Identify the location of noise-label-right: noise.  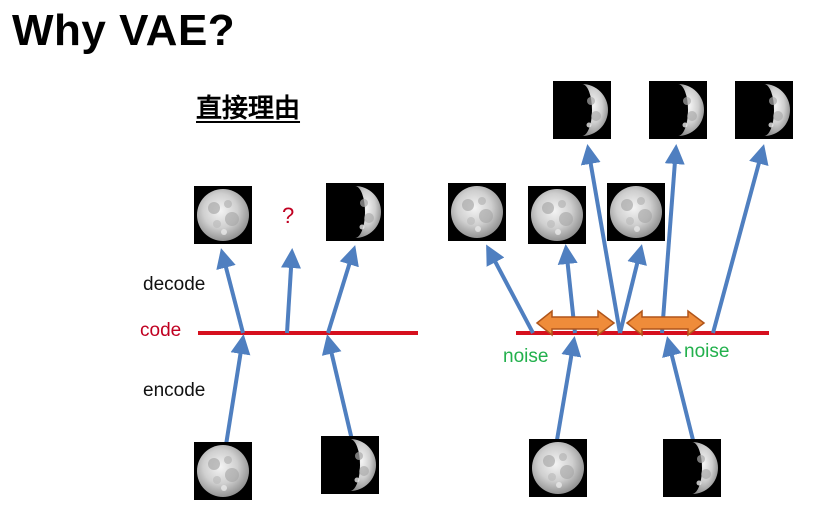
(707, 351).